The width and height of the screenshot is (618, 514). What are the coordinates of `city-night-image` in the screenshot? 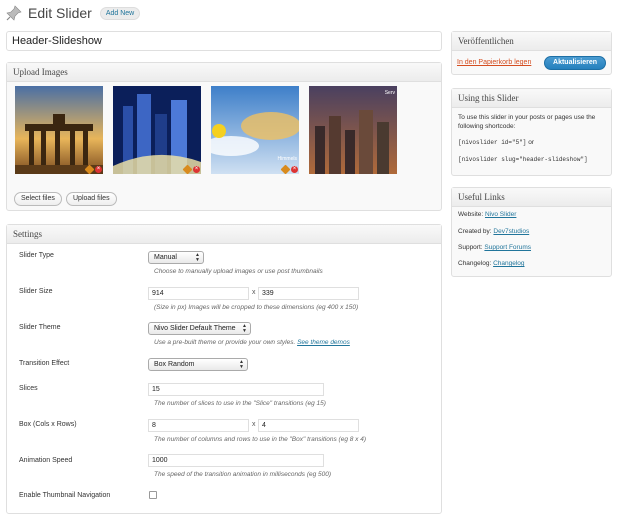 It's located at (157, 130).